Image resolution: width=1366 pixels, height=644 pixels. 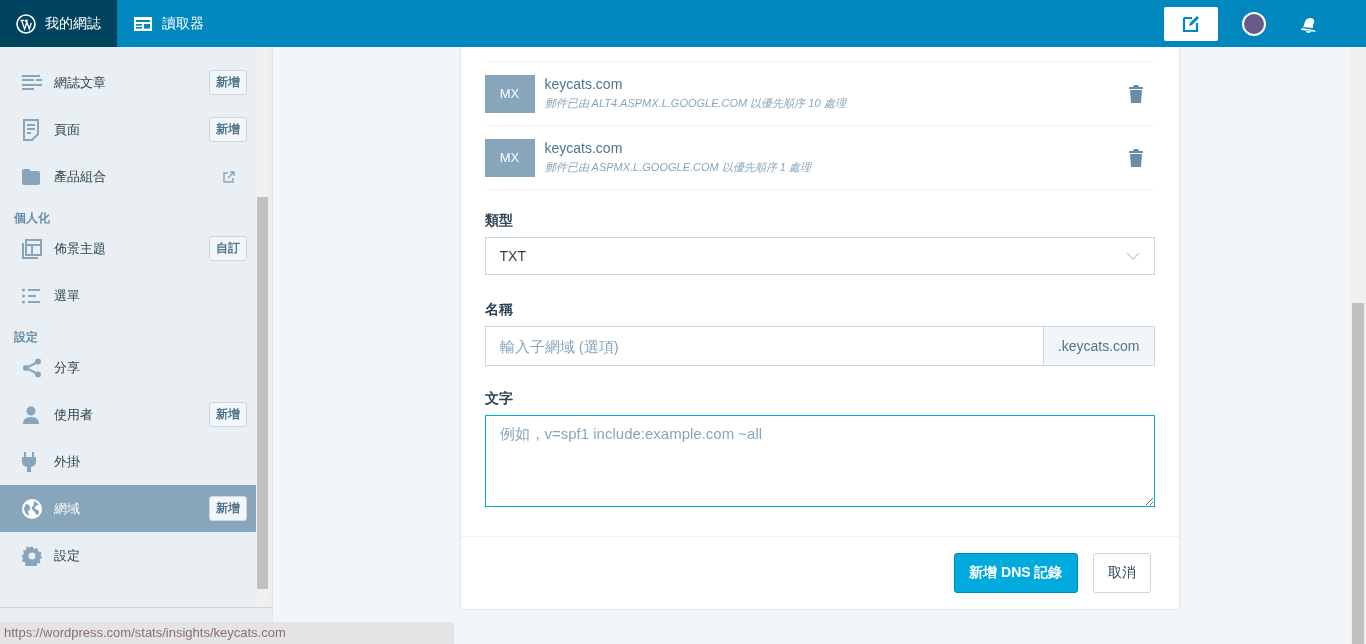 What do you see at coordinates (128, 295) in the screenshot?
I see `sidebar-item: 選單` at bounding box center [128, 295].